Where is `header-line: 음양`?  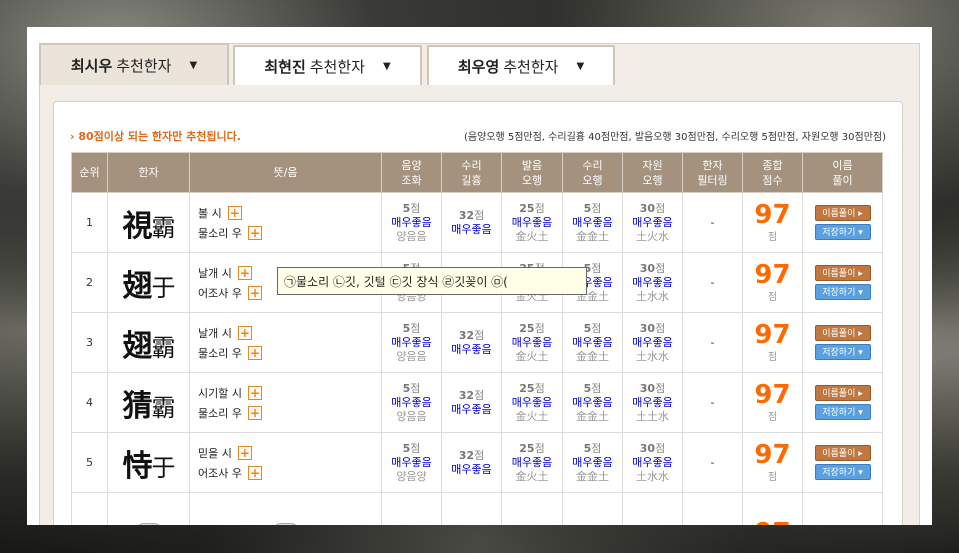 header-line: 음양 is located at coordinates (411, 165).